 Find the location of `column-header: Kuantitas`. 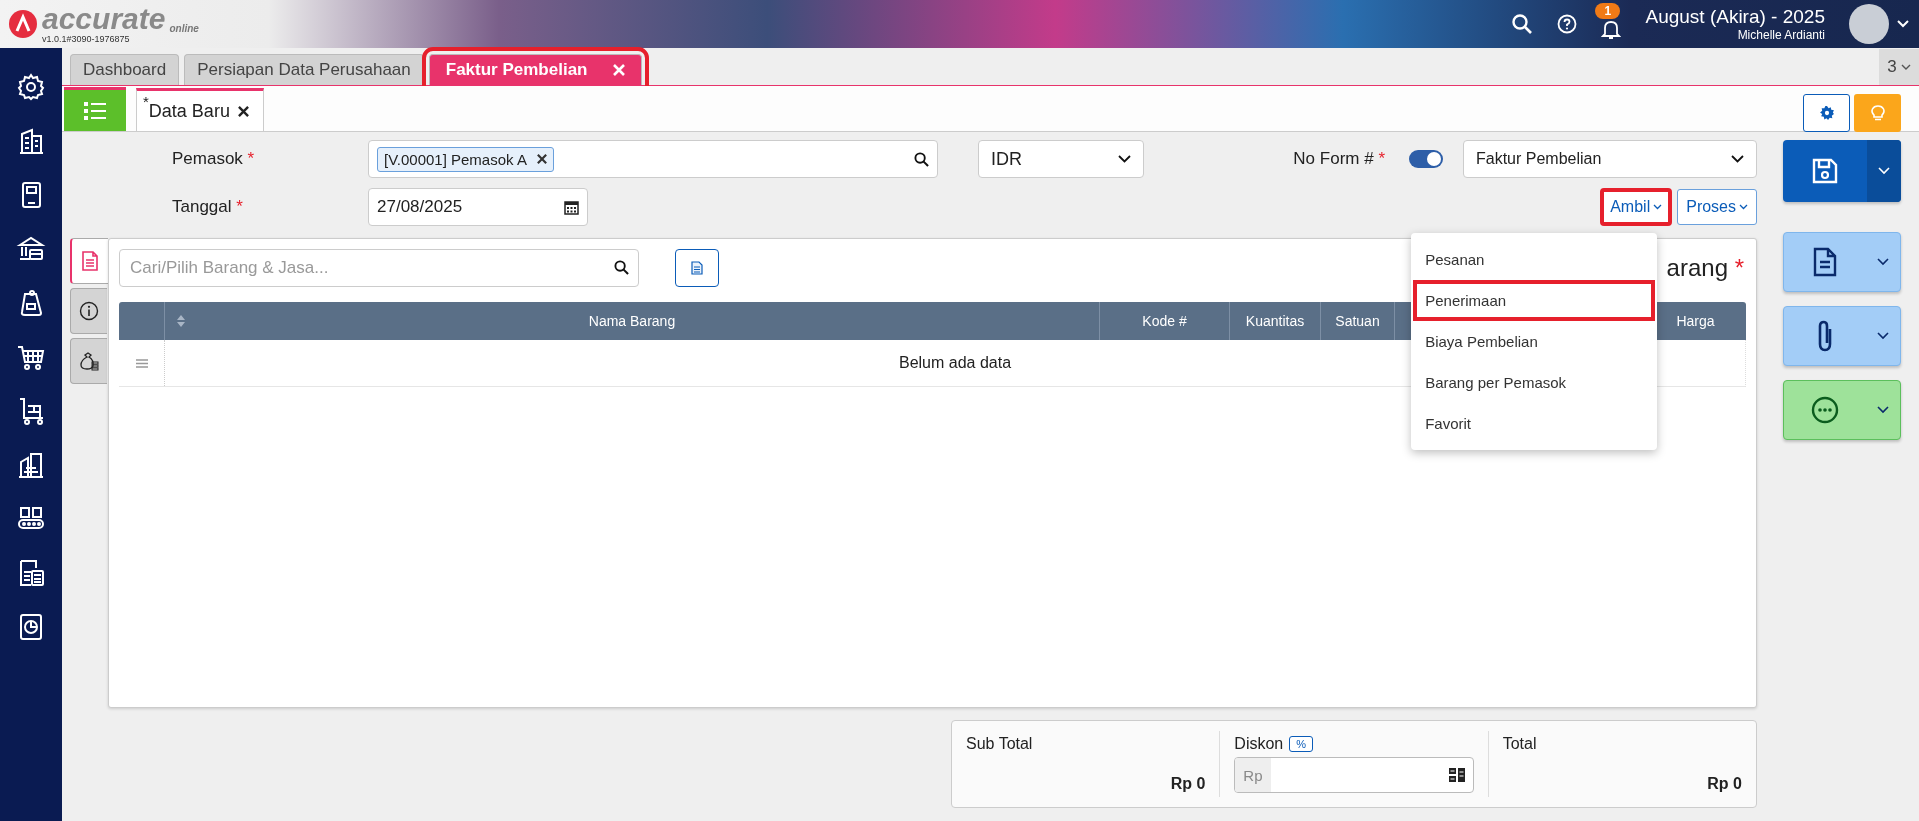

column-header: Kuantitas is located at coordinates (1274, 321).